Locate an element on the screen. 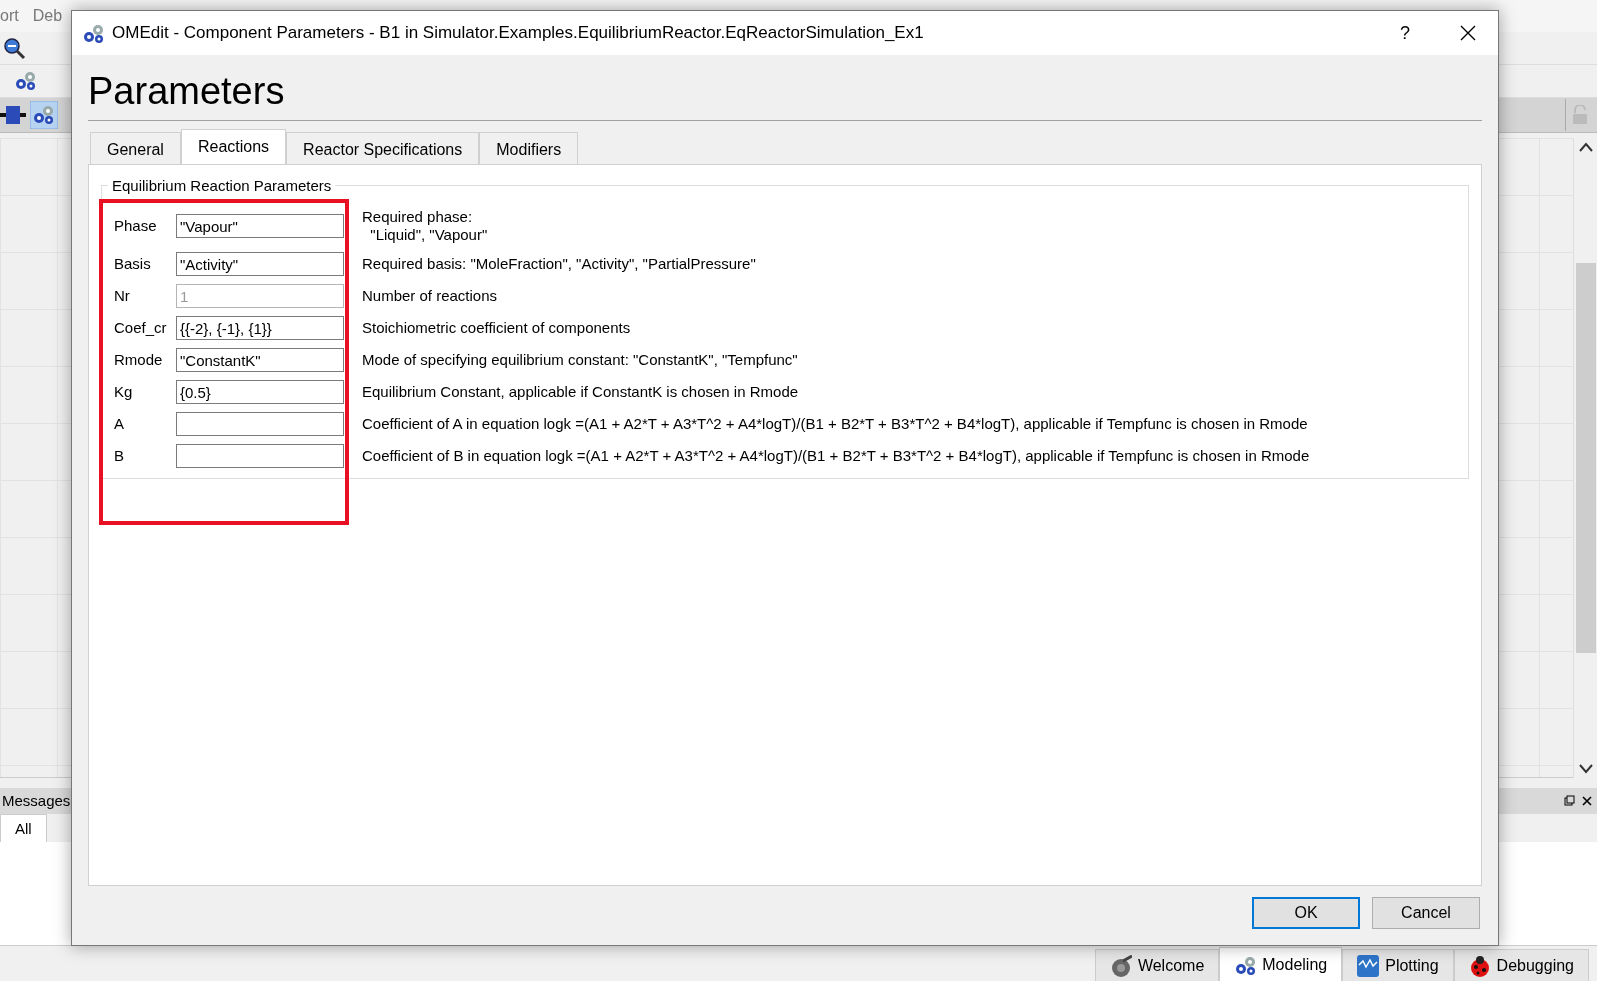 The image size is (1597, 981). perspective-tab: Plotting is located at coordinates (1398, 965).